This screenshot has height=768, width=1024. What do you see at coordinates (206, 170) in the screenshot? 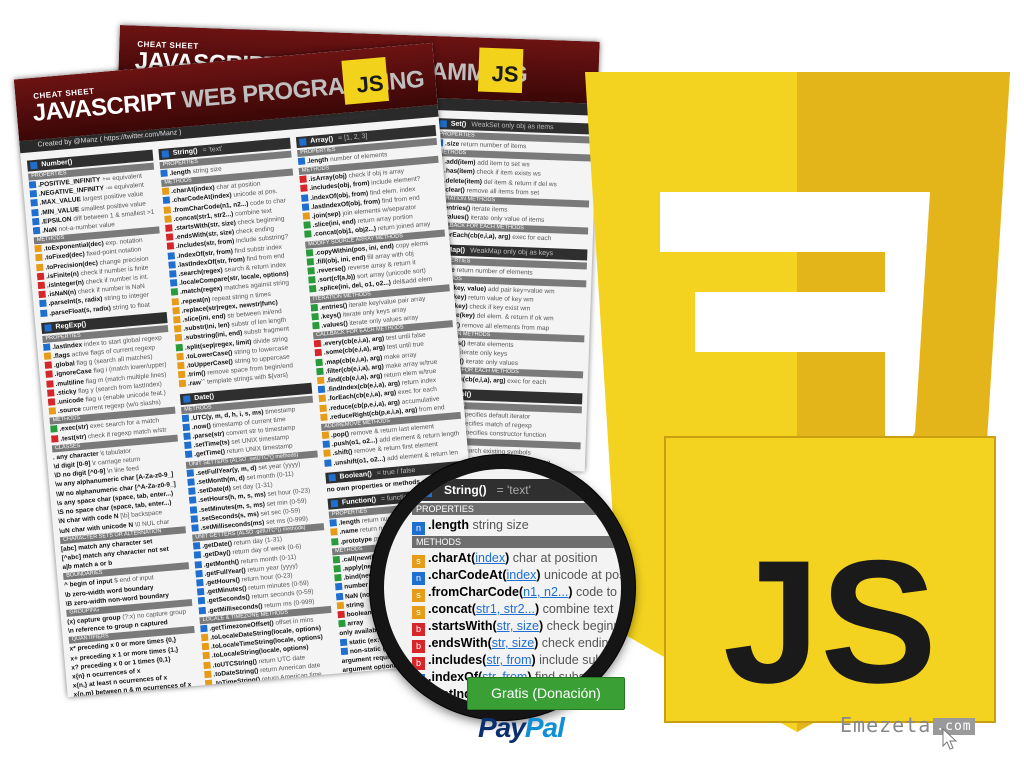
I see `method-description: string size` at bounding box center [206, 170].